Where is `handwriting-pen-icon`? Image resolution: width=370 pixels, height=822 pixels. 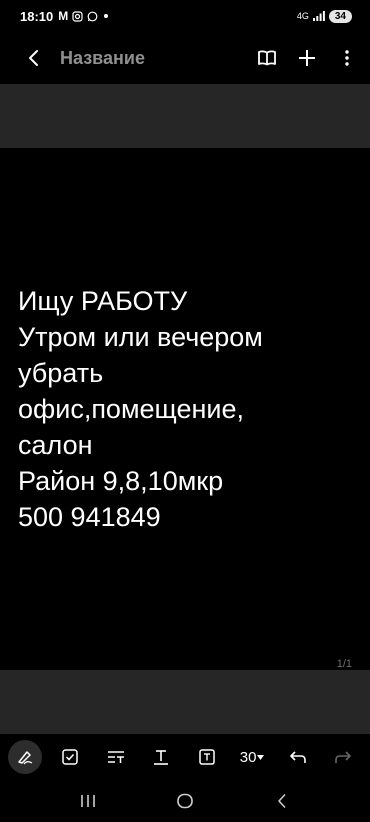
handwriting-pen-icon is located at coordinates (25, 758).